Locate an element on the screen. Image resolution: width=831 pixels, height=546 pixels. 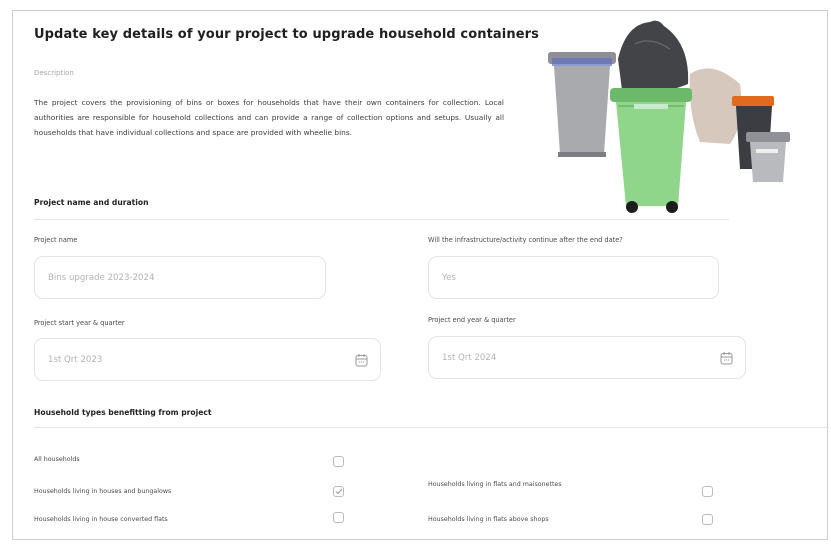
description-label: Description is located at coordinates (54, 73).